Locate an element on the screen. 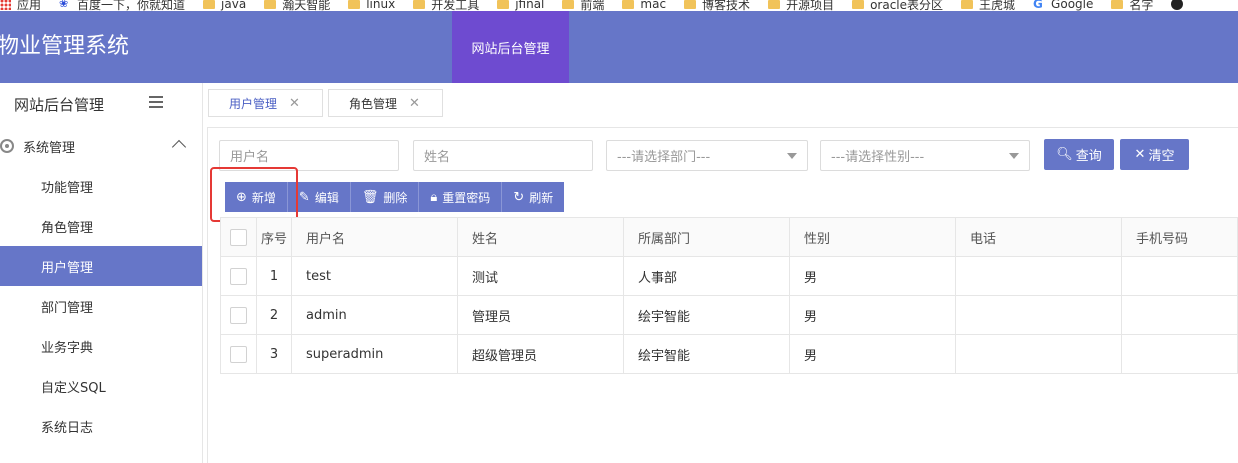 The height and width of the screenshot is (463, 1238). table-row: 2 admin 管理员 绘宇智能 男 is located at coordinates (729, 315).